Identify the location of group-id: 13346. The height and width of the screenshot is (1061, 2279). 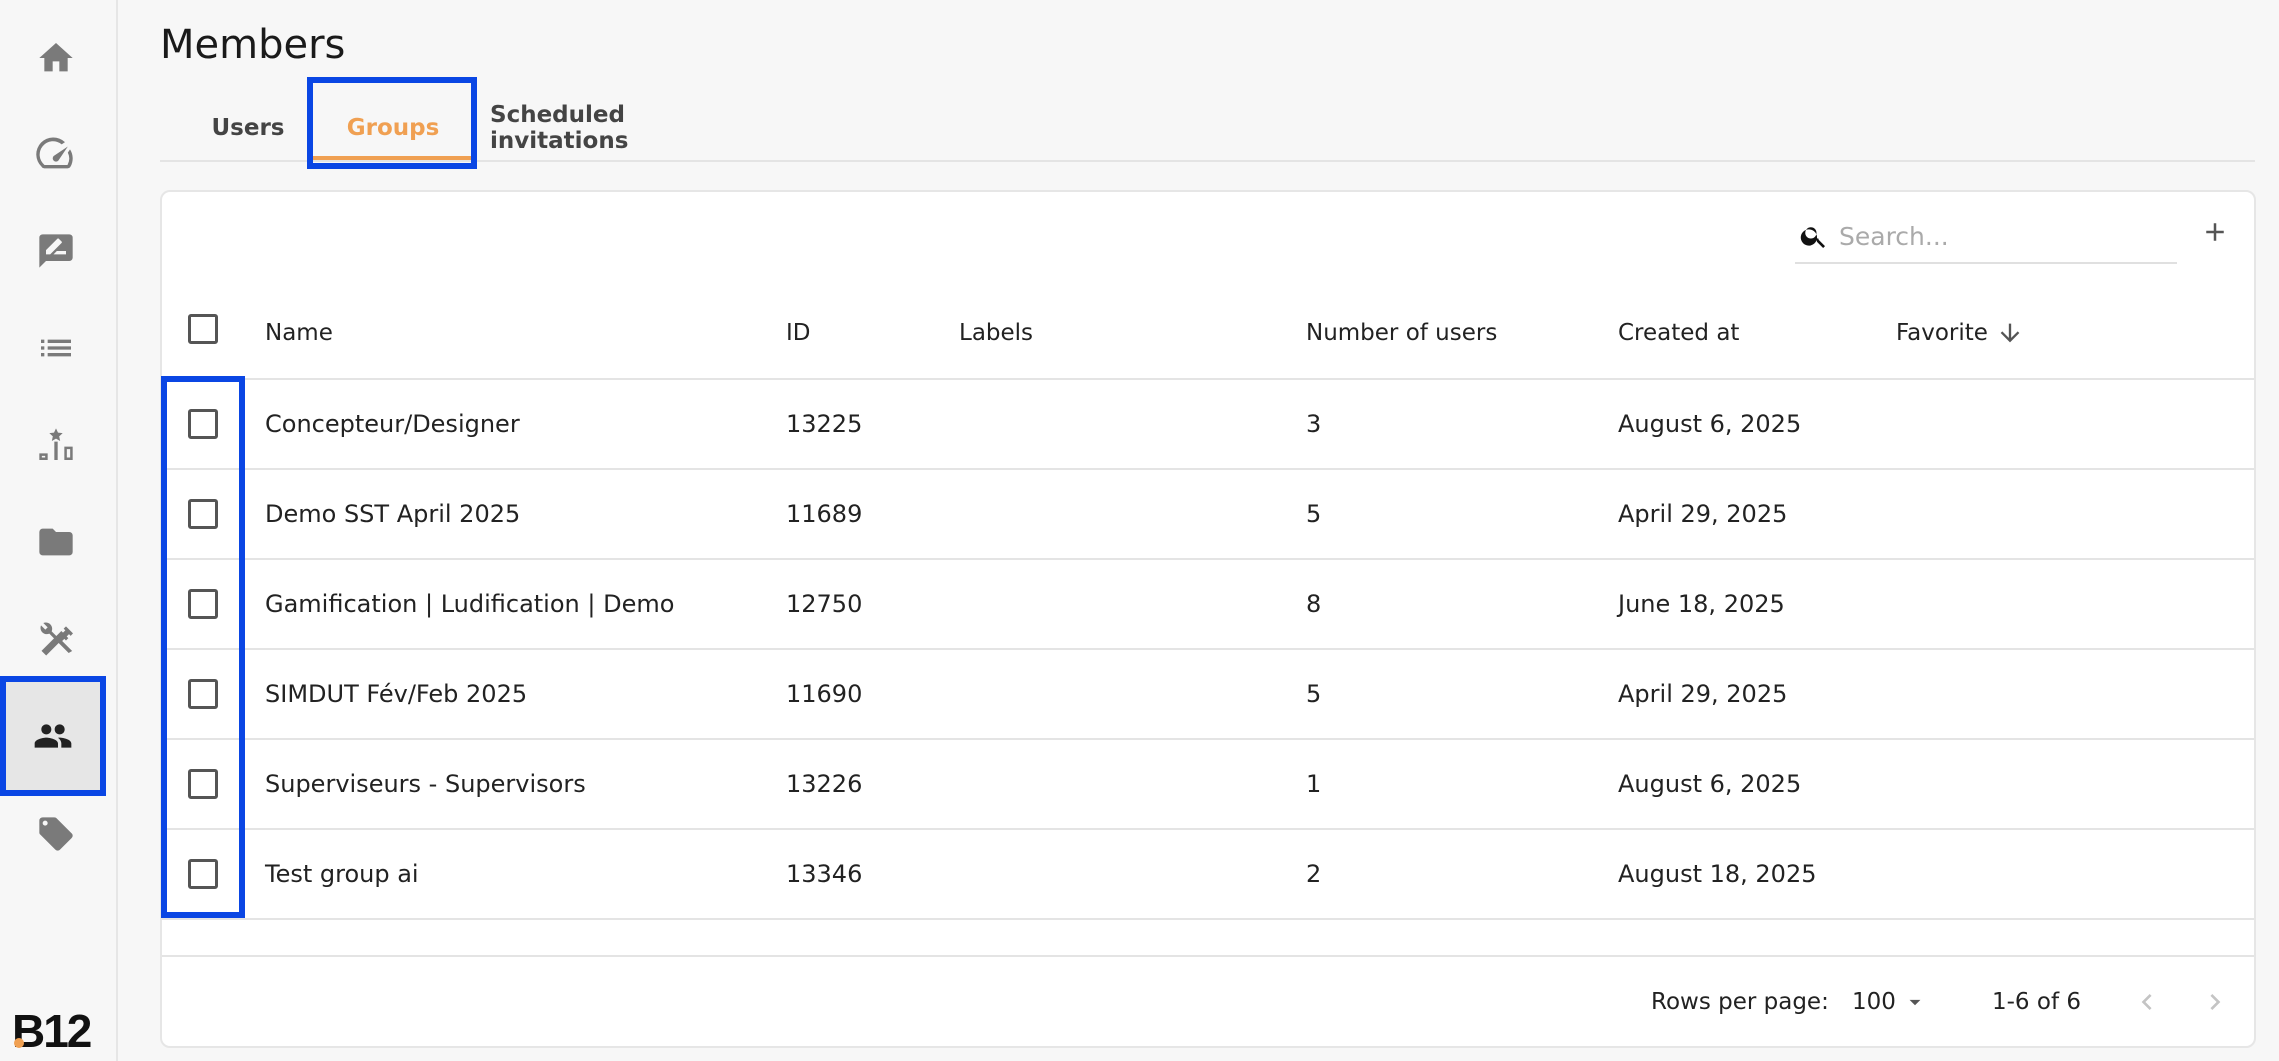
(824, 874).